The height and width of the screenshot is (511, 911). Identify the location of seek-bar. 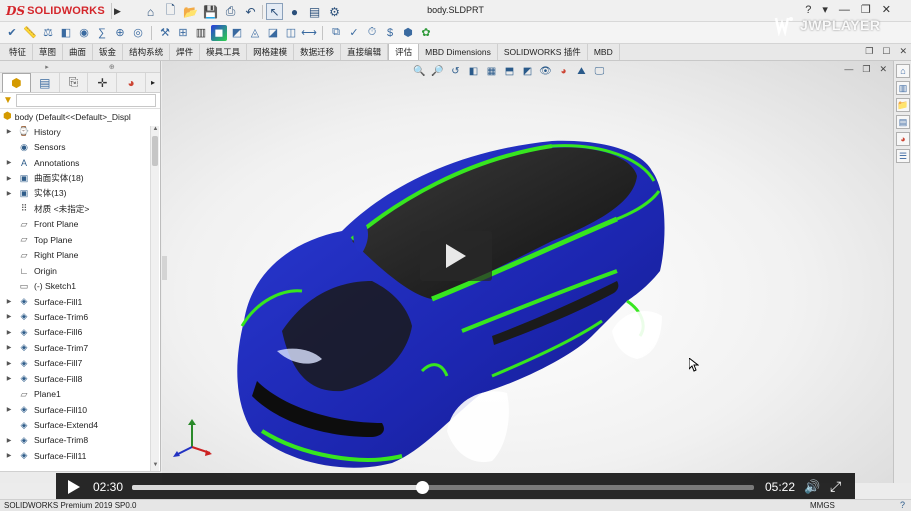
(443, 487).